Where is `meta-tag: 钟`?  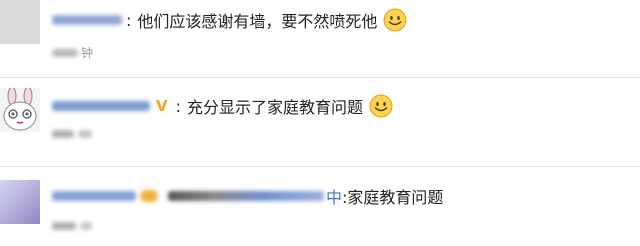
meta-tag: 钟 is located at coordinates (87, 53).